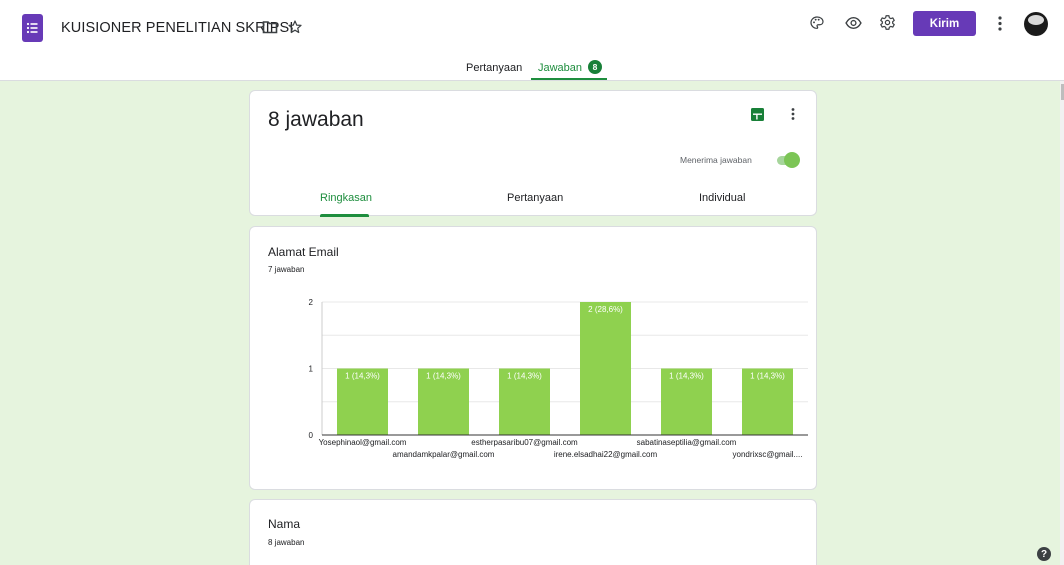  I want to click on palette-icon, so click(817, 23).